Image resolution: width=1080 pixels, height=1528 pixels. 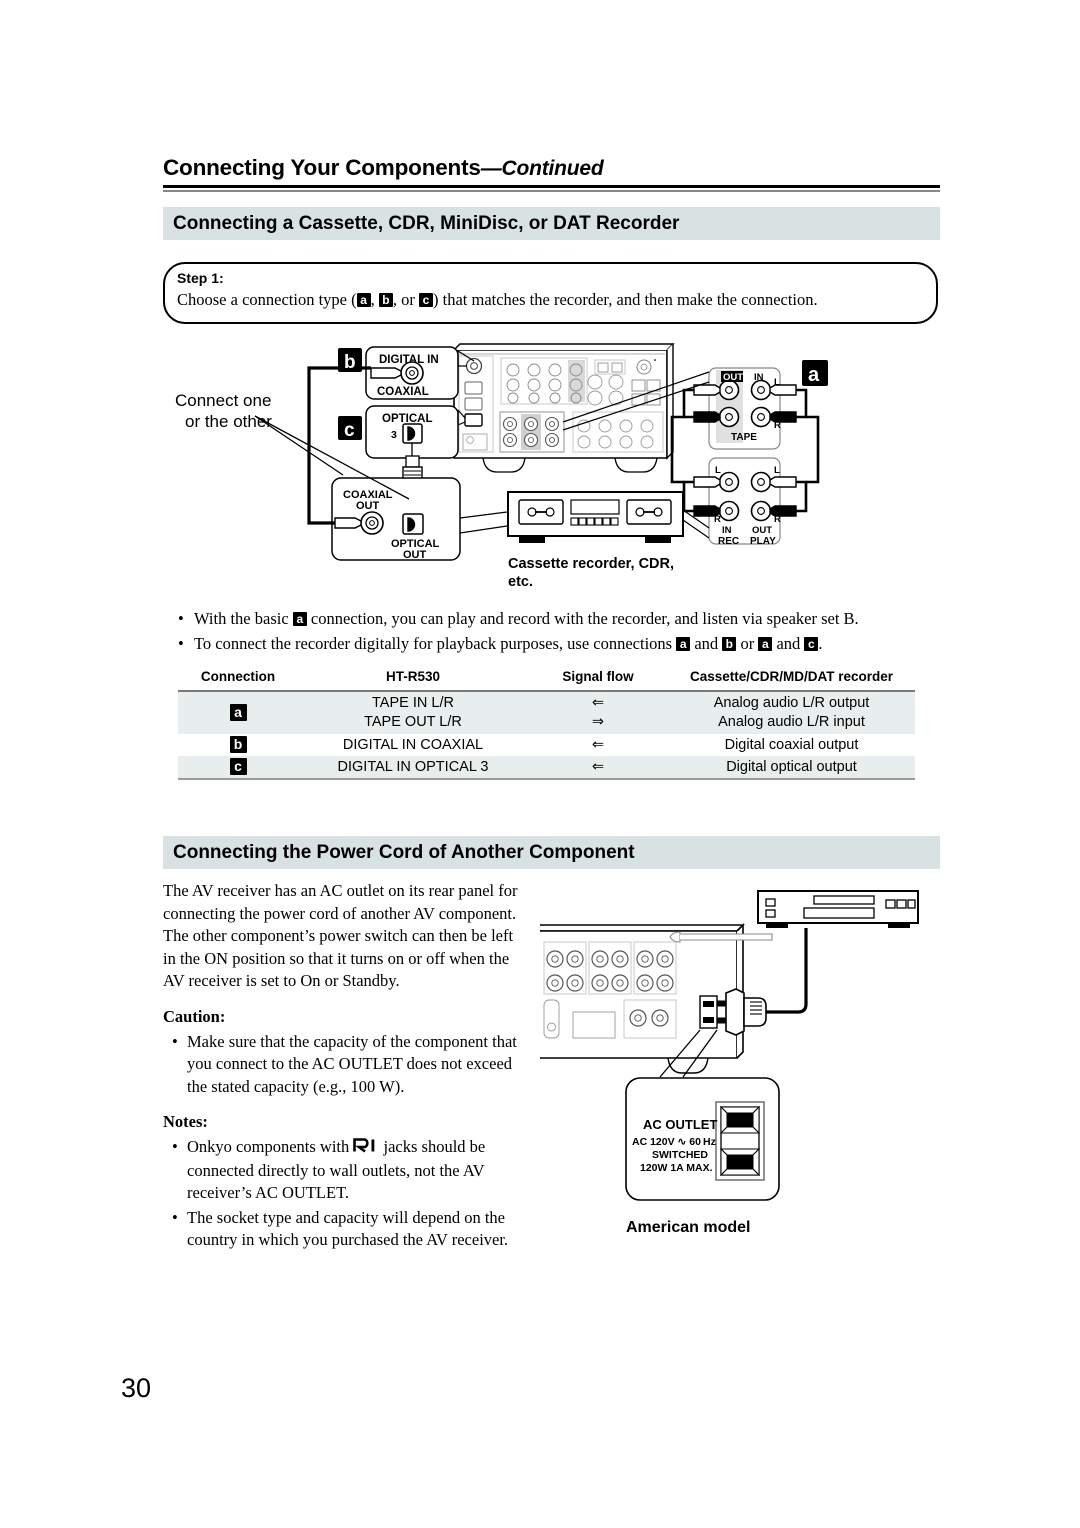 I want to click on badge-b-table: b, so click(x=238, y=744).